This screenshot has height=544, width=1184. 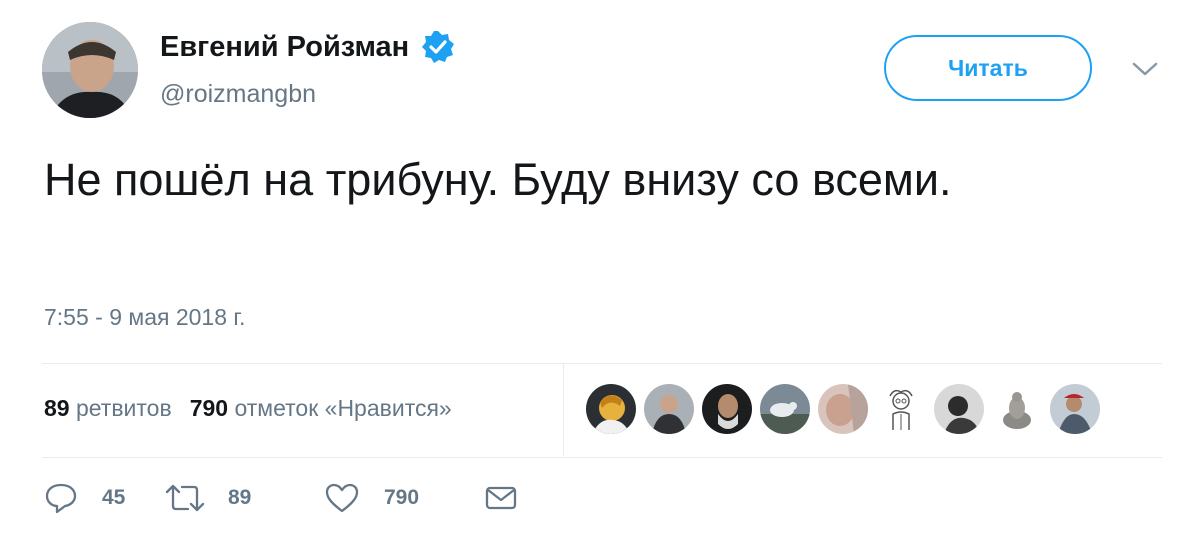 What do you see at coordinates (438, 47) in the screenshot?
I see `verified-badge-icon` at bounding box center [438, 47].